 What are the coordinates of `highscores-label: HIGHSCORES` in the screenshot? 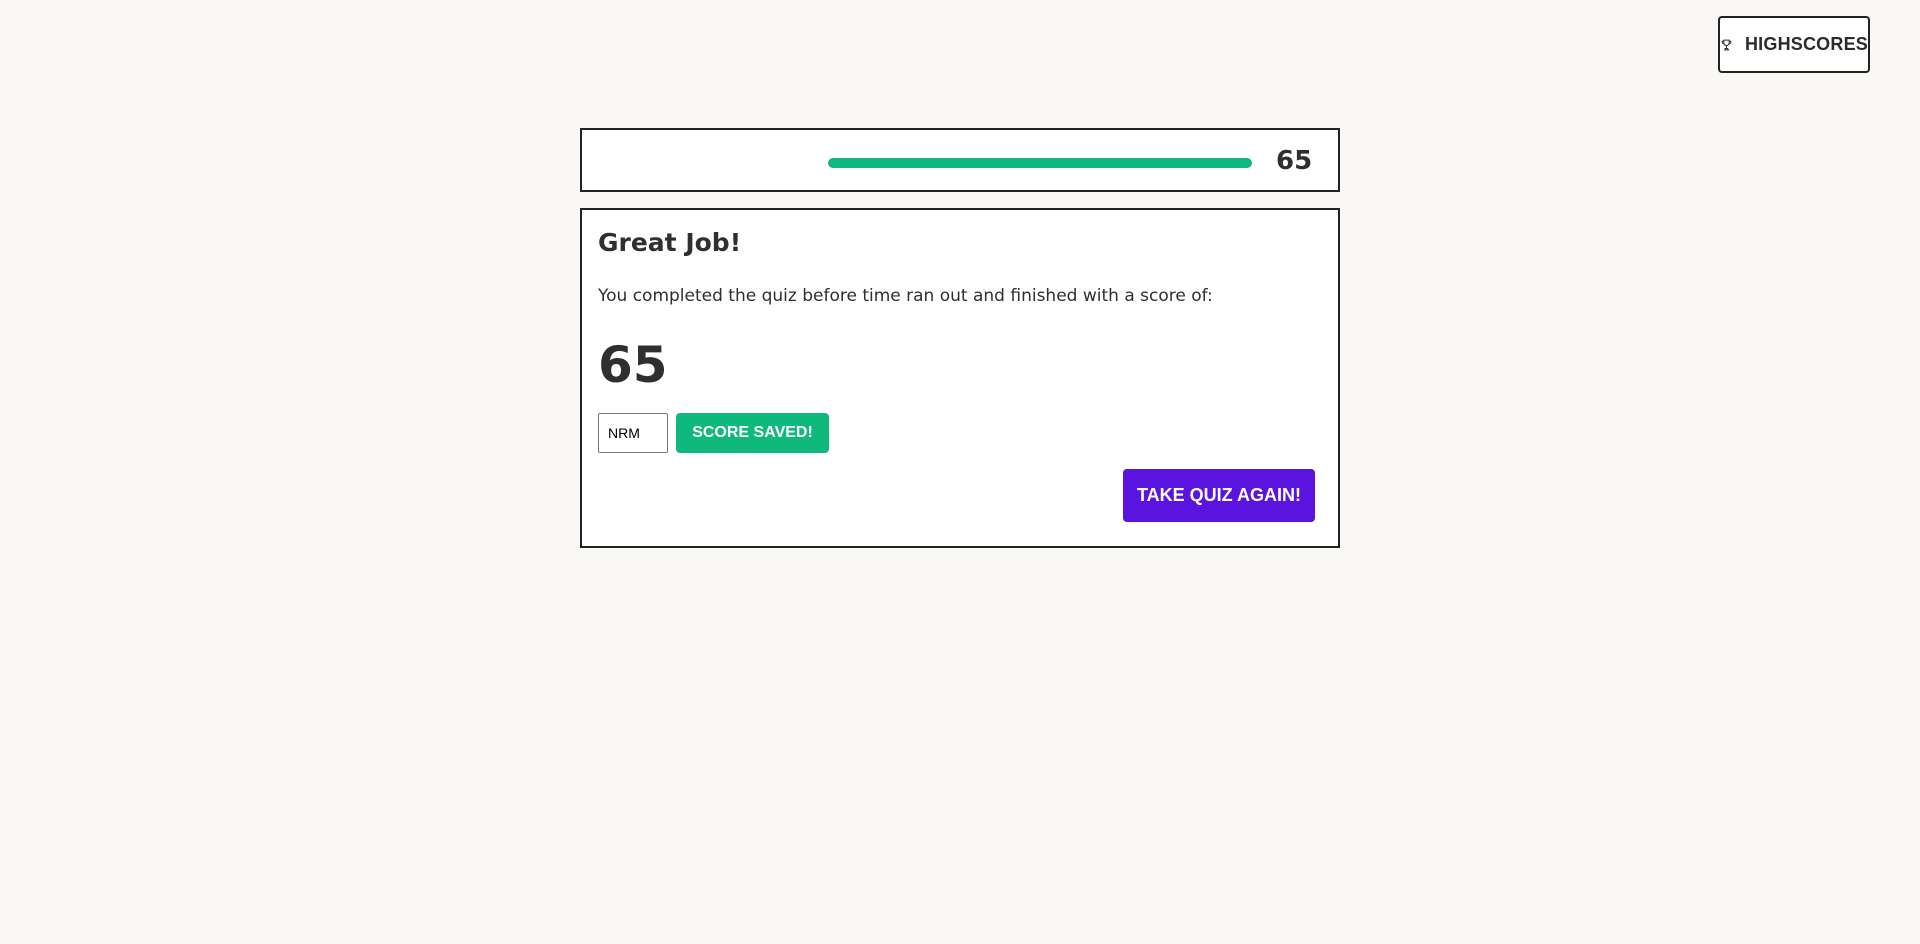 It's located at (1806, 44).